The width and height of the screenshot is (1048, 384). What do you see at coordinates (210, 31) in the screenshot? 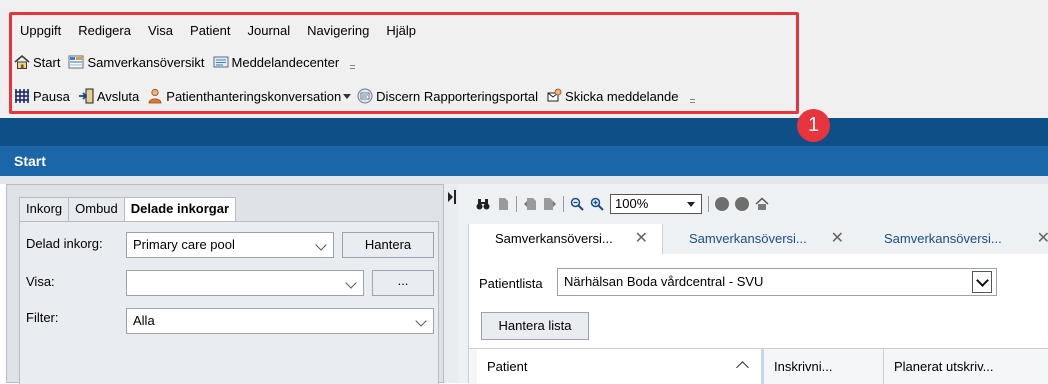
I see `menu-patient: Patient` at bounding box center [210, 31].